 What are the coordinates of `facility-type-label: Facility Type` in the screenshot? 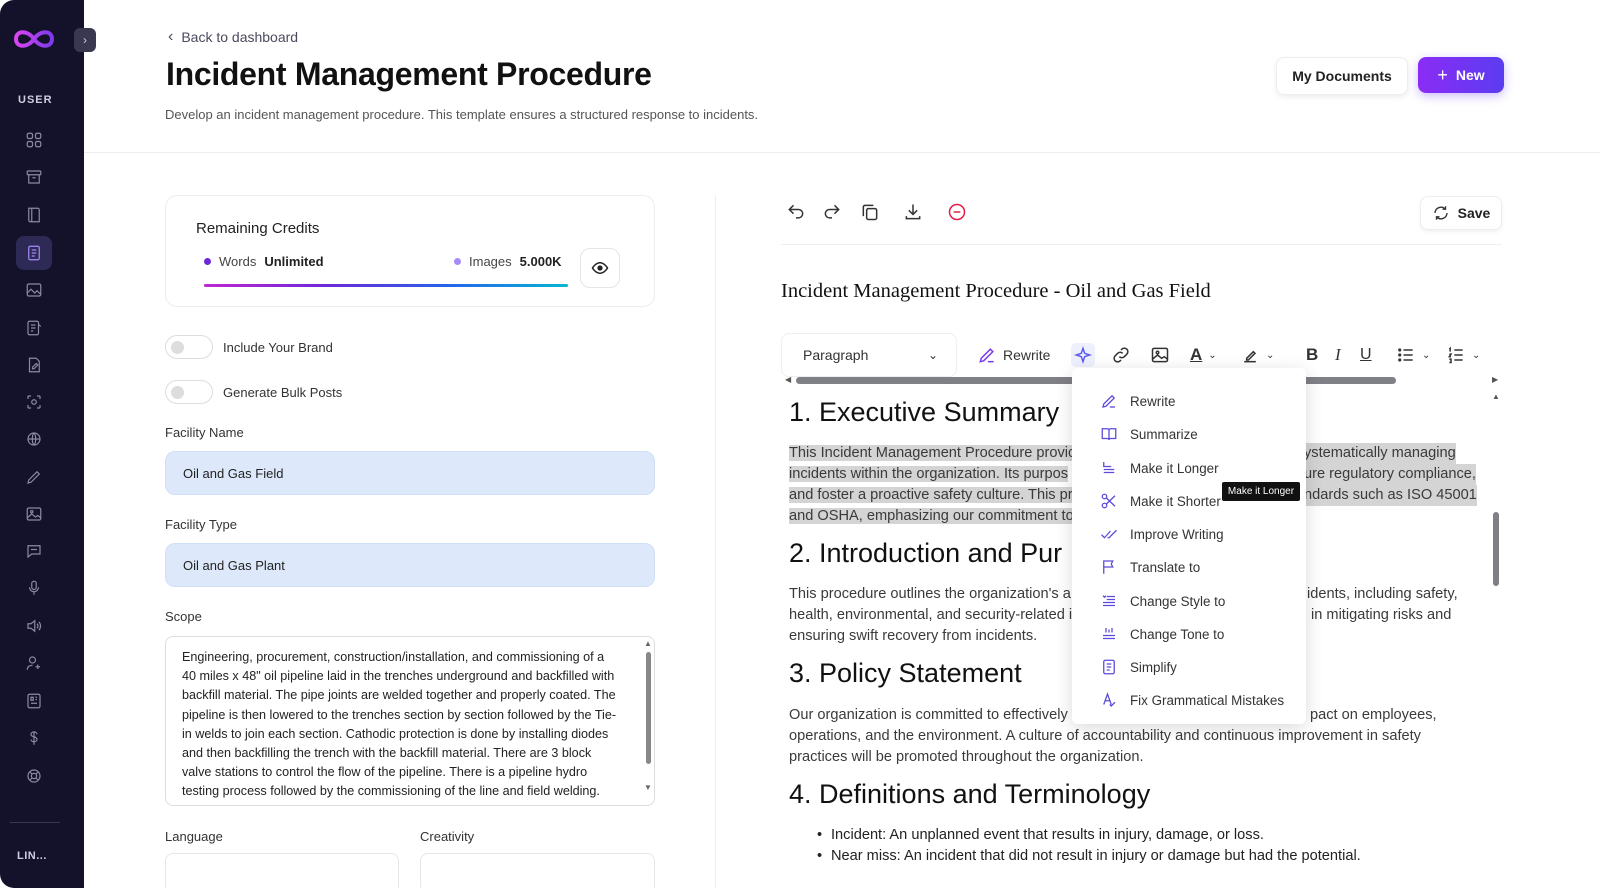 It's located at (201, 524).